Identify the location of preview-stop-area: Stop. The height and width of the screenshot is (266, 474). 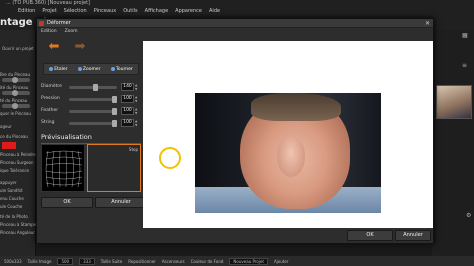
(114, 168).